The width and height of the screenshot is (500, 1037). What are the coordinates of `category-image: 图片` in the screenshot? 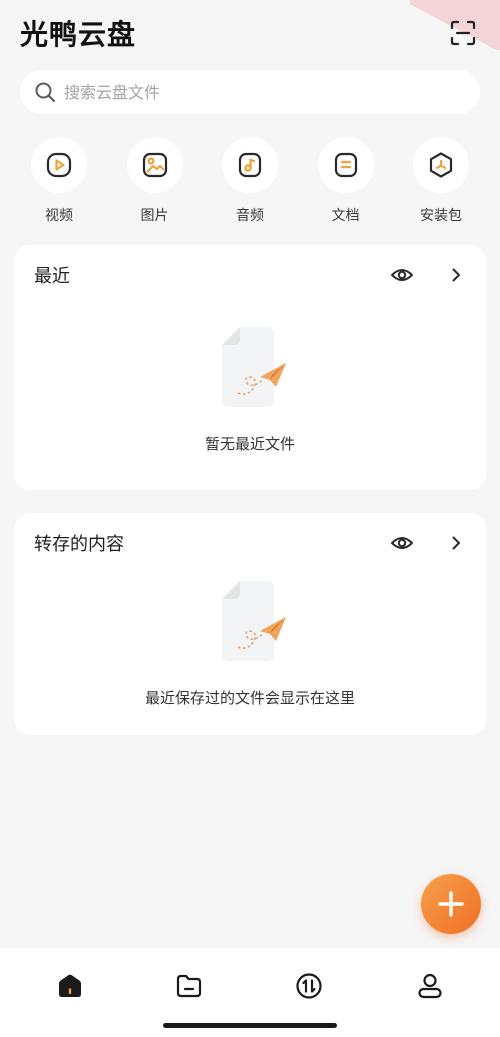 It's located at (155, 182).